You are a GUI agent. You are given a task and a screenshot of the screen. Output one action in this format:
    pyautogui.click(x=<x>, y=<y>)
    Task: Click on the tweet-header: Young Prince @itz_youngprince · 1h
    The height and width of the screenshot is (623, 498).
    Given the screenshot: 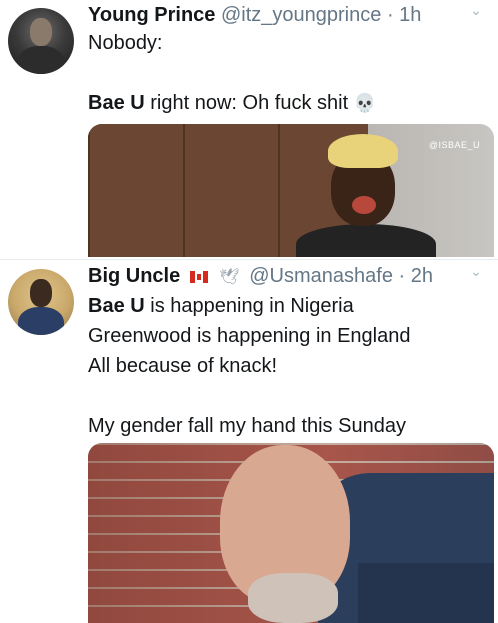 What is the action you would take?
    pyautogui.click(x=288, y=15)
    